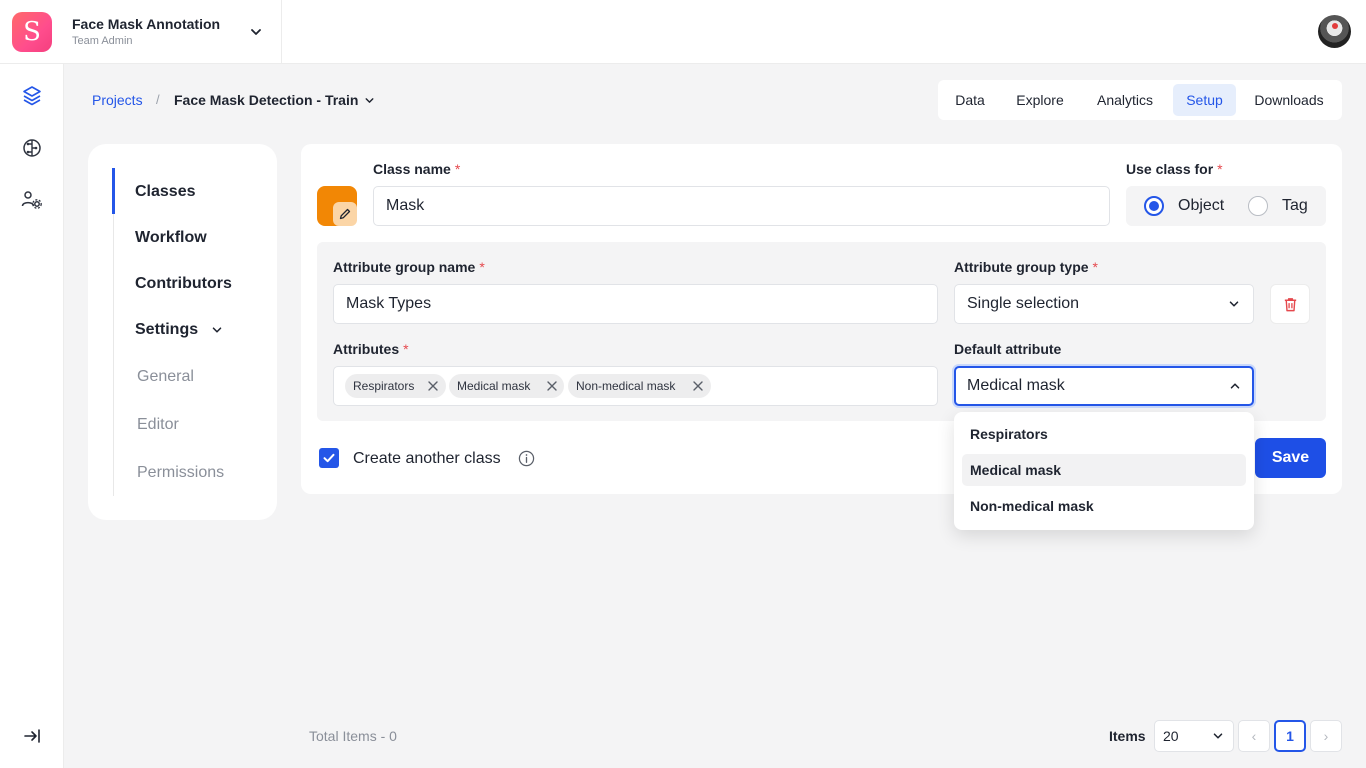 Image resolution: width=1366 pixels, height=768 pixels. What do you see at coordinates (1127, 736) in the screenshot?
I see `items-per-page-label: Items` at bounding box center [1127, 736].